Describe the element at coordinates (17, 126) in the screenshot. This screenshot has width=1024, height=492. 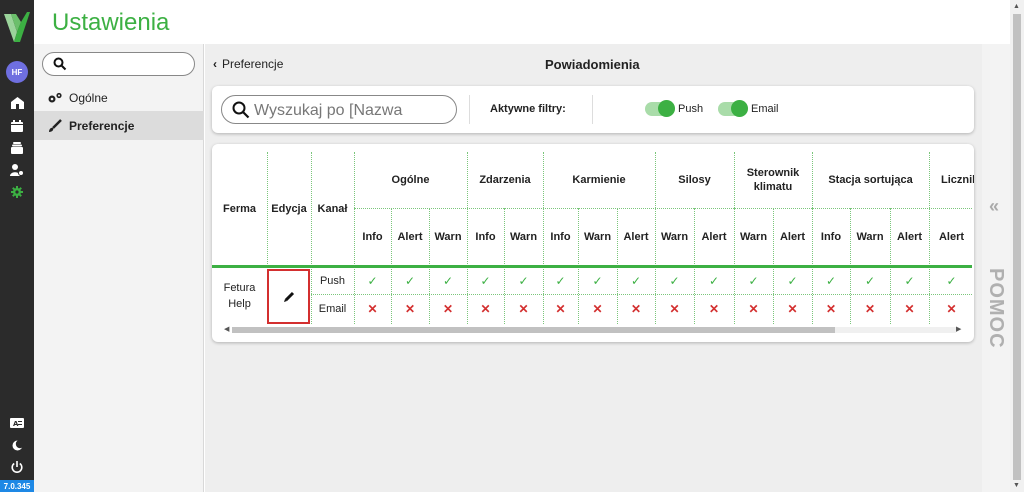
I see `calendar-icon` at that location.